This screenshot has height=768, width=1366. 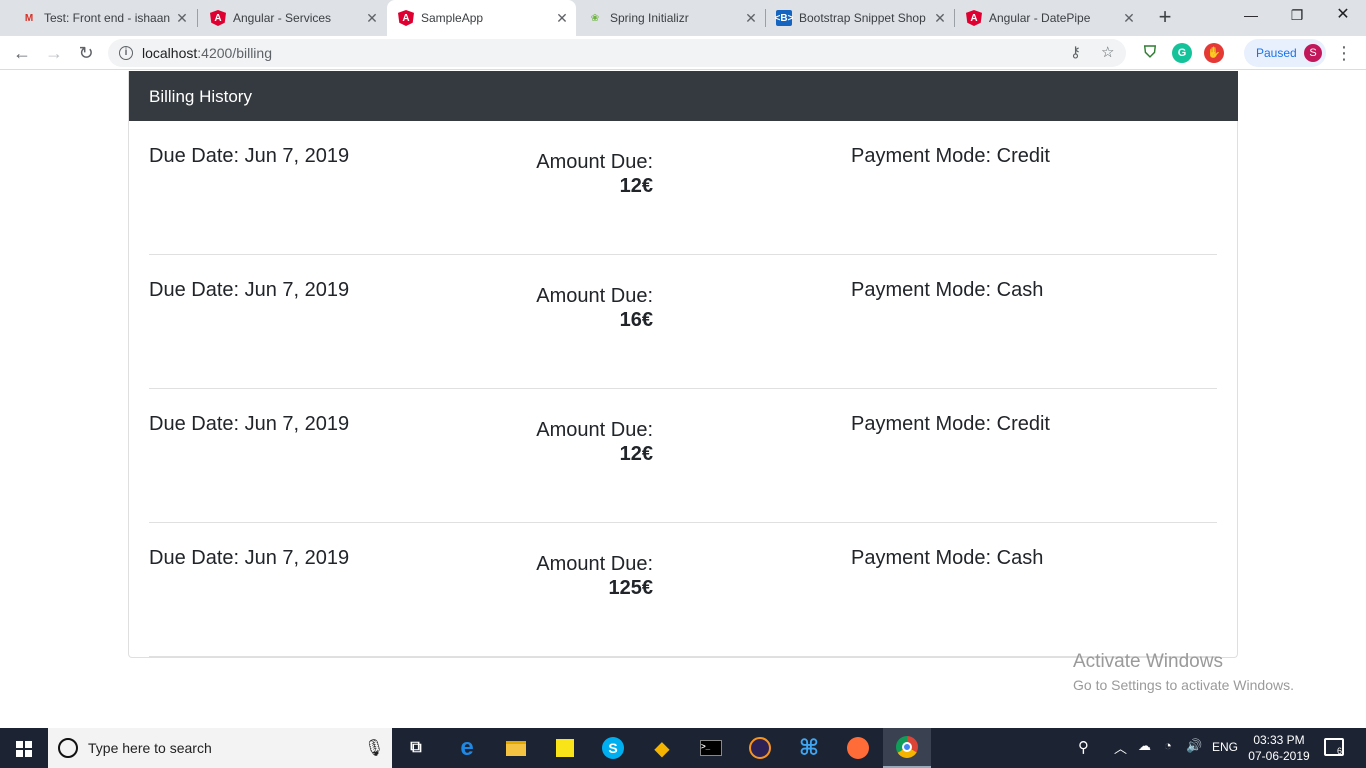 What do you see at coordinates (613, 748) in the screenshot?
I see `skype-icon: S` at bounding box center [613, 748].